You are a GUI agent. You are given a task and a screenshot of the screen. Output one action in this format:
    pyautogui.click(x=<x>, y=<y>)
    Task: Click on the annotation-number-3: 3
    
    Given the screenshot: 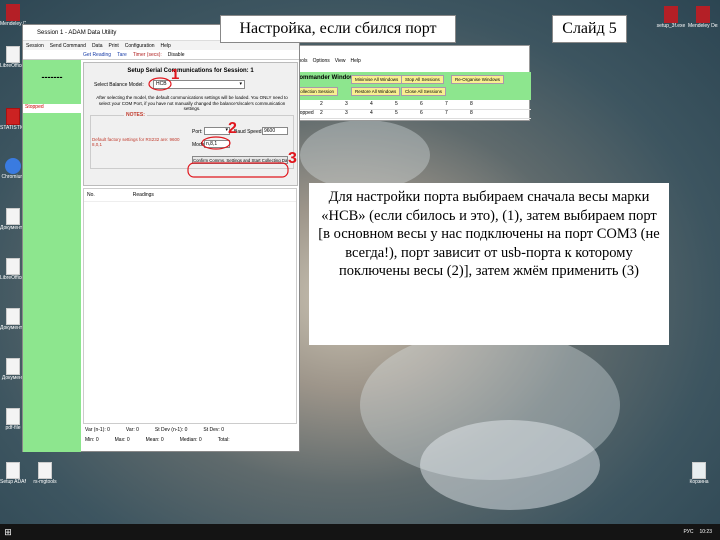 What is the action you would take?
    pyautogui.click(x=292, y=158)
    